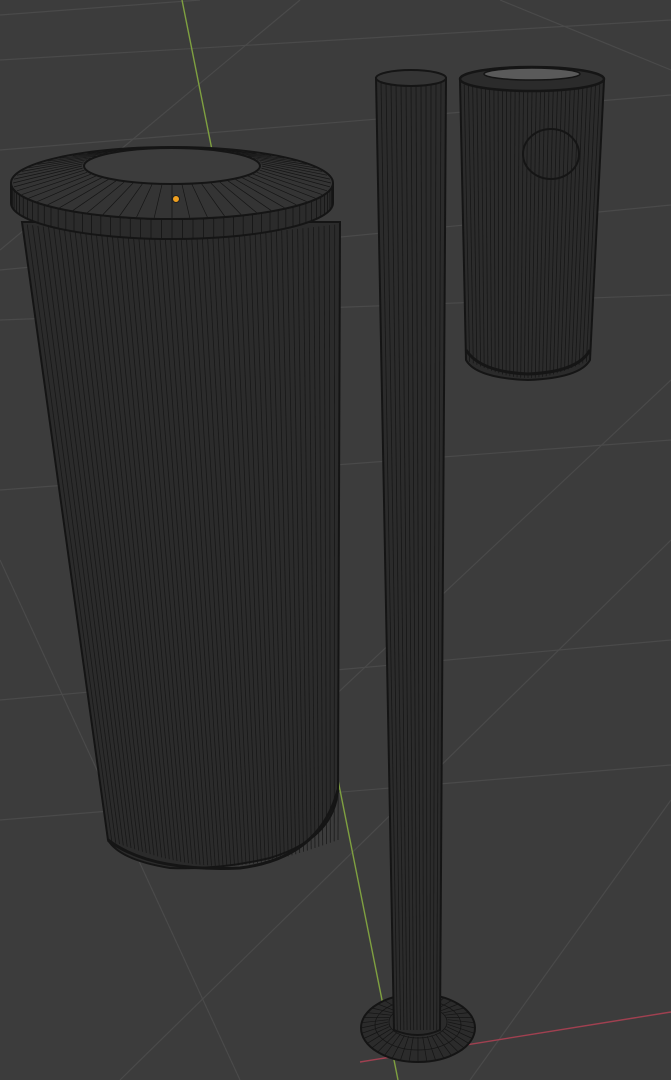  I want to click on large-bin-lid-opening, so click(172, 166).